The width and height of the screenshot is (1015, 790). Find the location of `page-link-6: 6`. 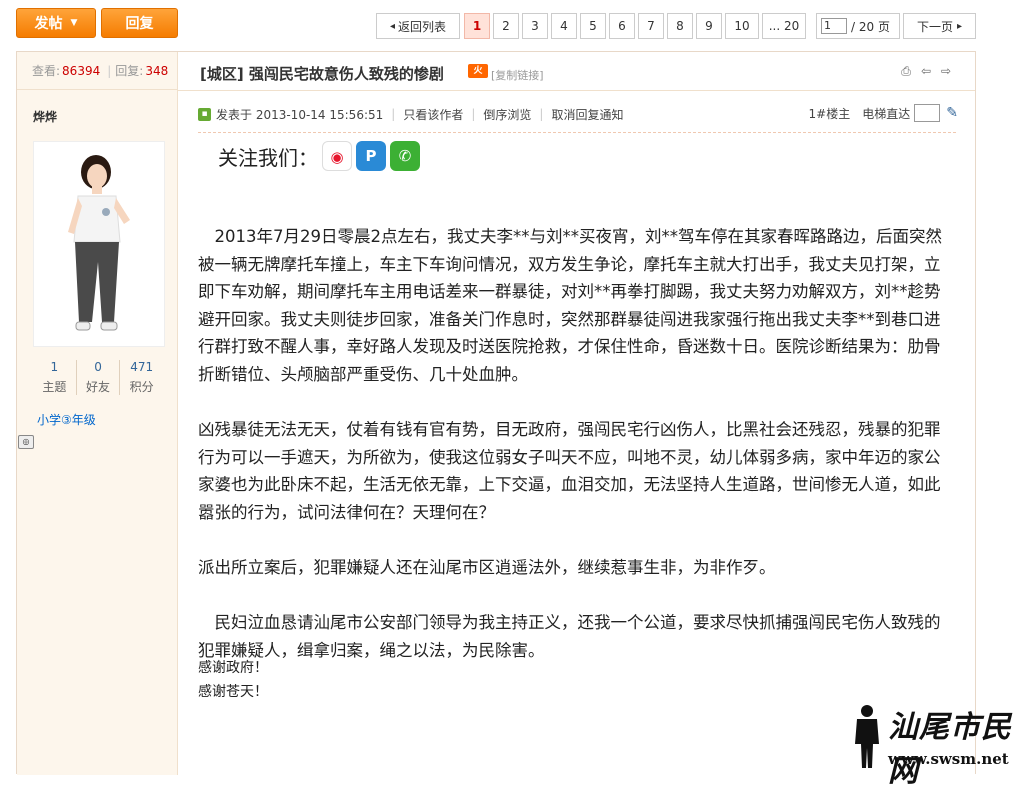

page-link-6: 6 is located at coordinates (622, 26).